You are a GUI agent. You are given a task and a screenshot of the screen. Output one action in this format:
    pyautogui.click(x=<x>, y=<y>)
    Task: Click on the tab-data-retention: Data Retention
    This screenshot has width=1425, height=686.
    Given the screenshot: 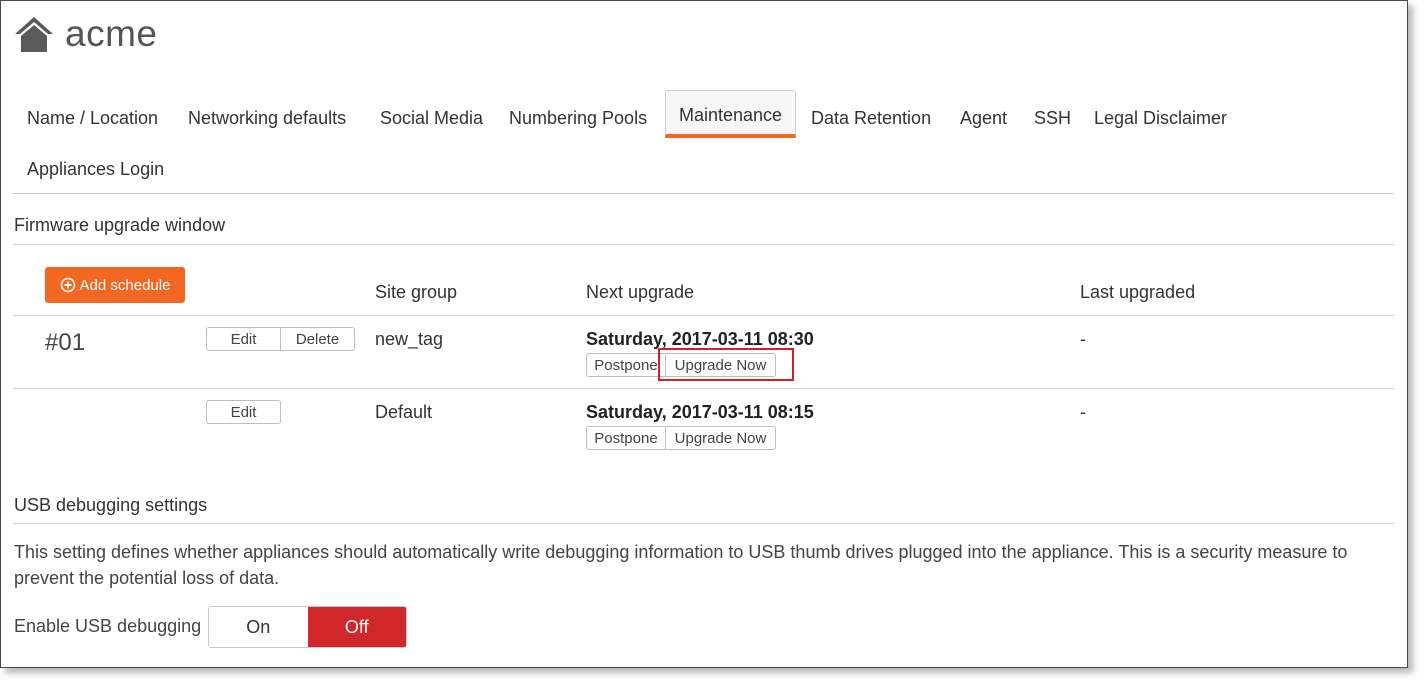 What is the action you would take?
    pyautogui.click(x=871, y=116)
    